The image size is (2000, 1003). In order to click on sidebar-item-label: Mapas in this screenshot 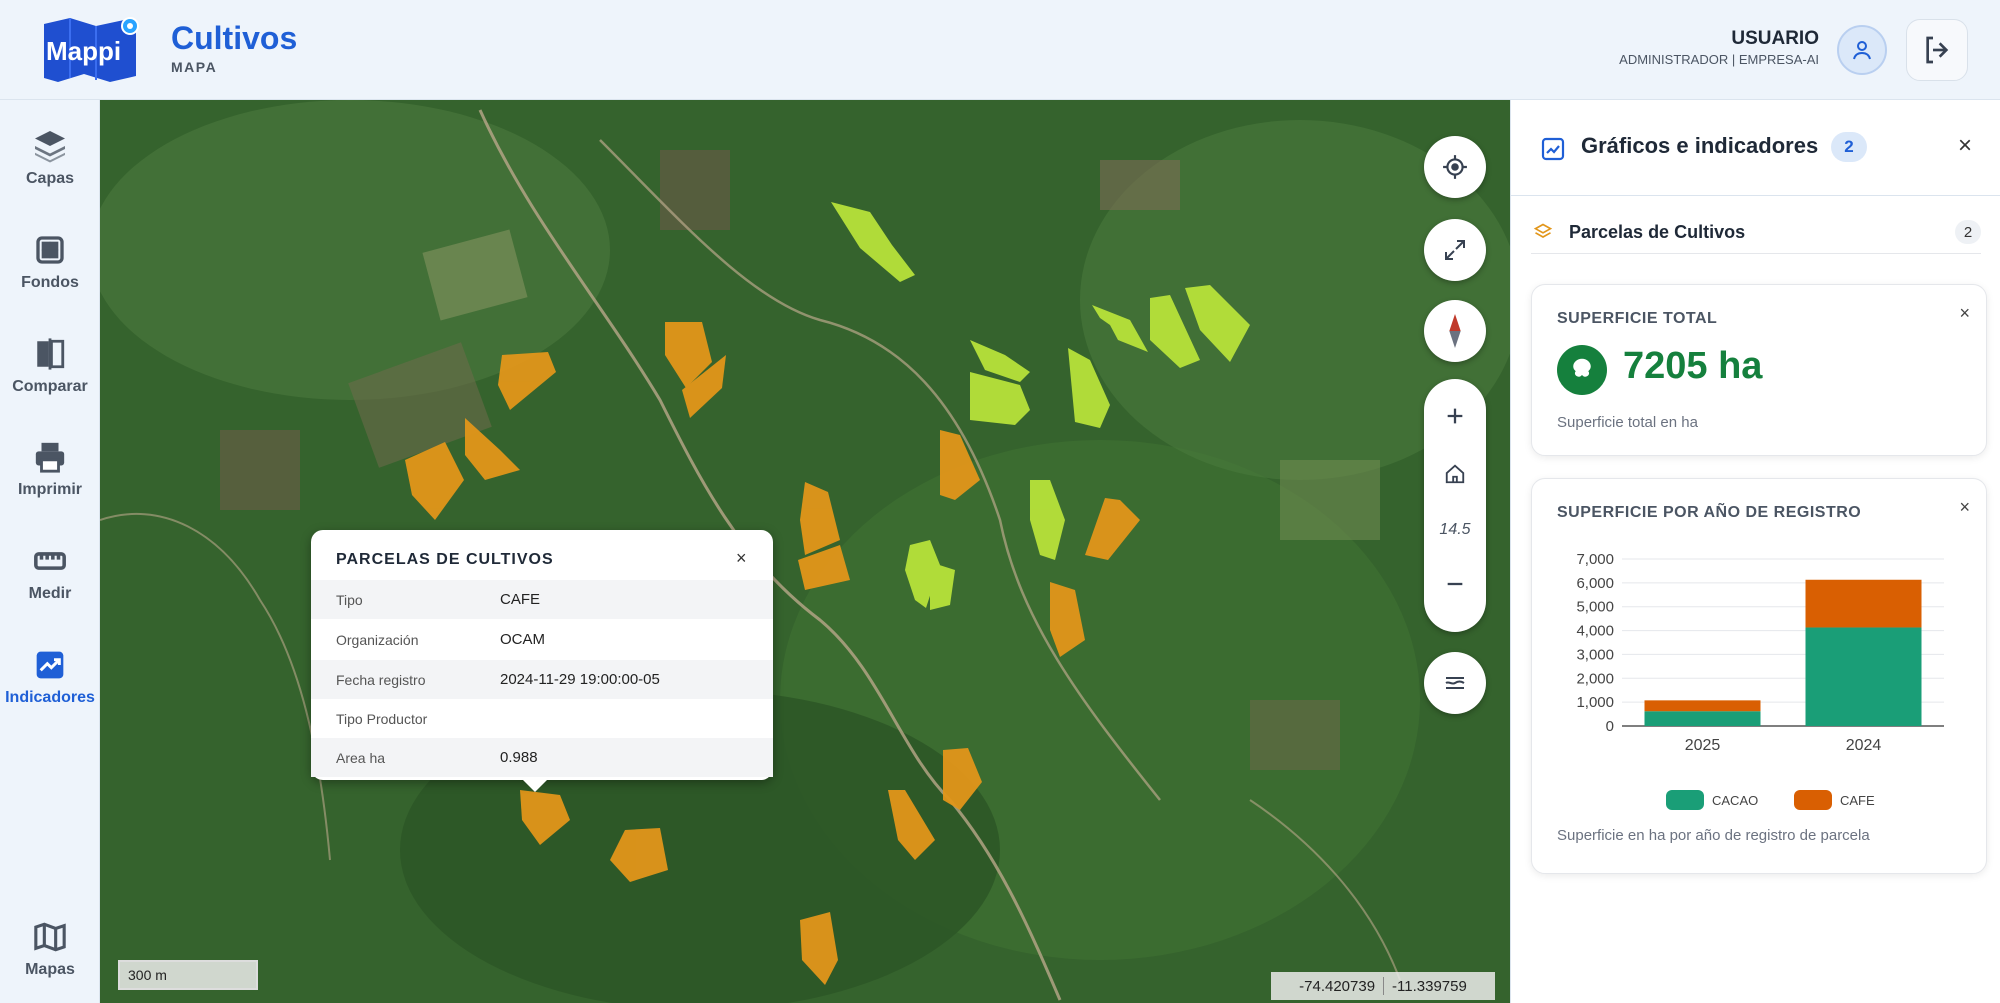, I will do `click(50, 969)`.